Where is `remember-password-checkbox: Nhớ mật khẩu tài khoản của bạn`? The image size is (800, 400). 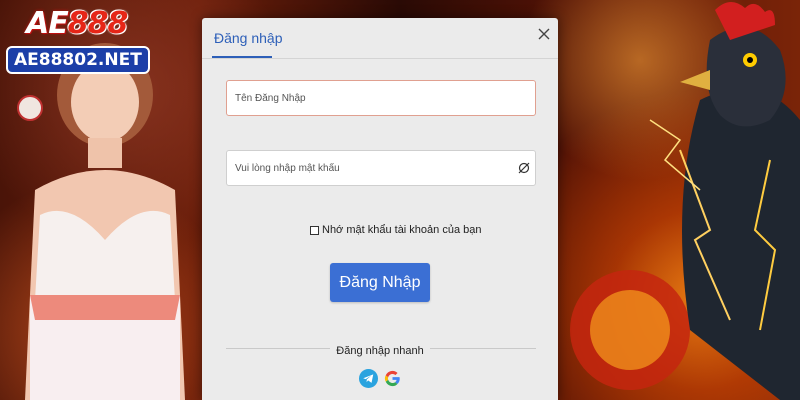 remember-password-checkbox: Nhớ mật khẩu tài khoản của bạn is located at coordinates (395, 230).